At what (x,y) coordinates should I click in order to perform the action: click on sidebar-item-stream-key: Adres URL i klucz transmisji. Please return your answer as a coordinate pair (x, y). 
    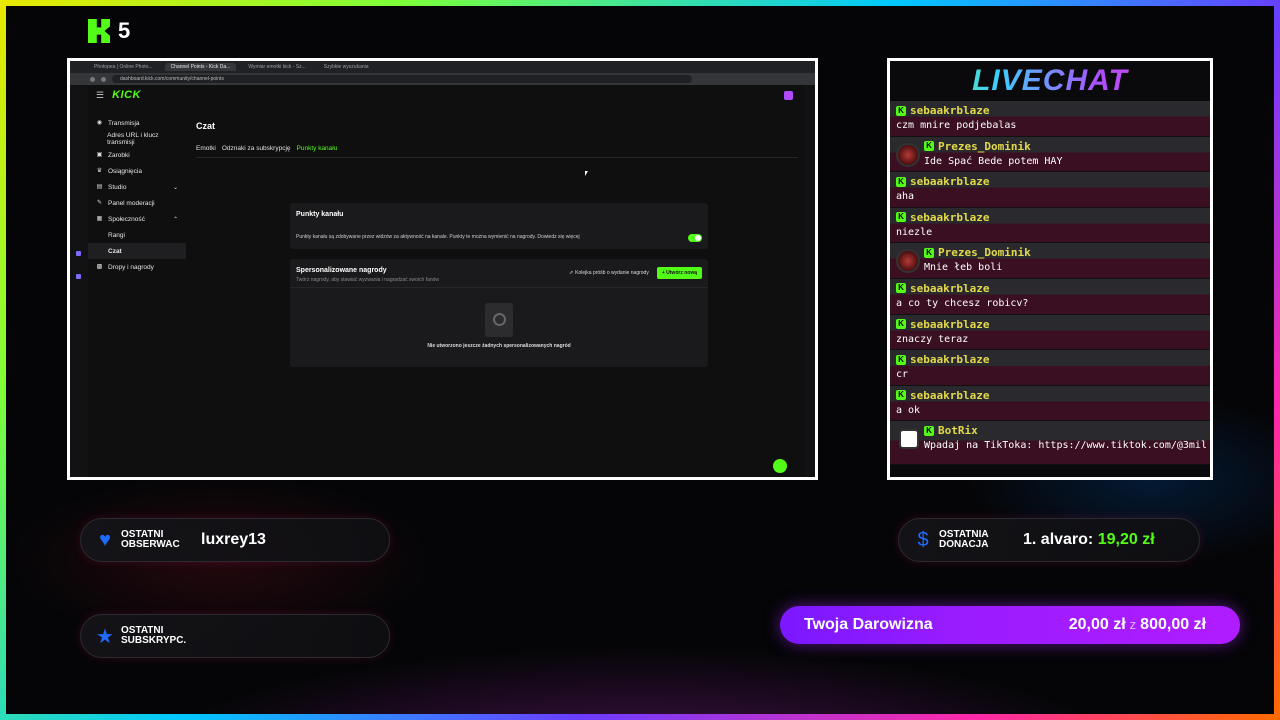
    Looking at the image, I should click on (137, 139).